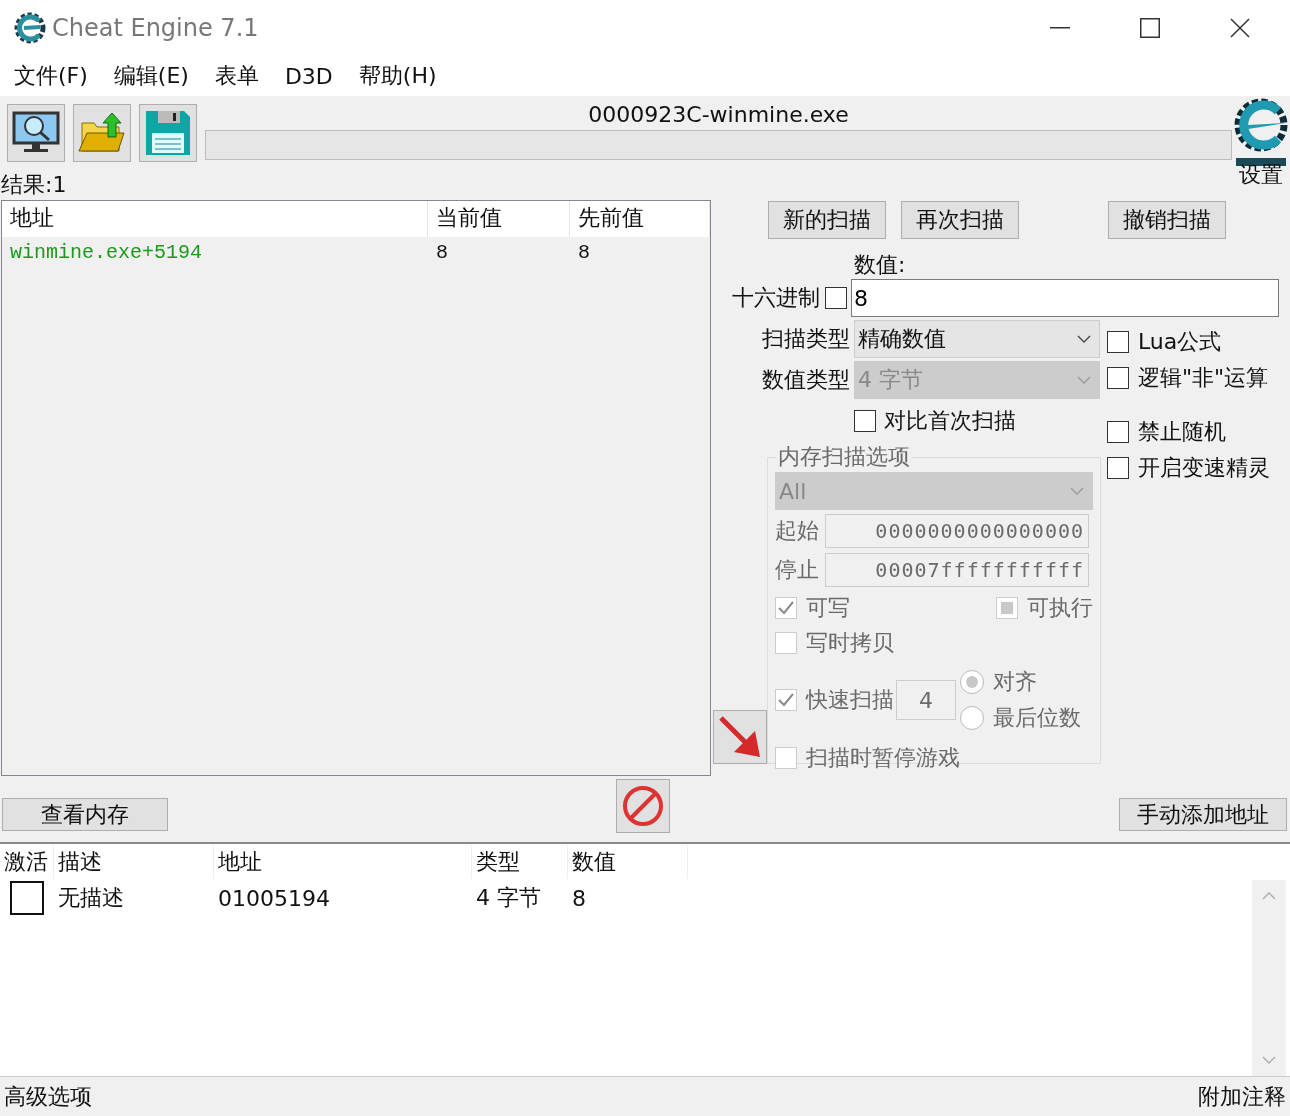  Describe the element at coordinates (34, 185) in the screenshot. I see `results-count: 结果:1` at that location.